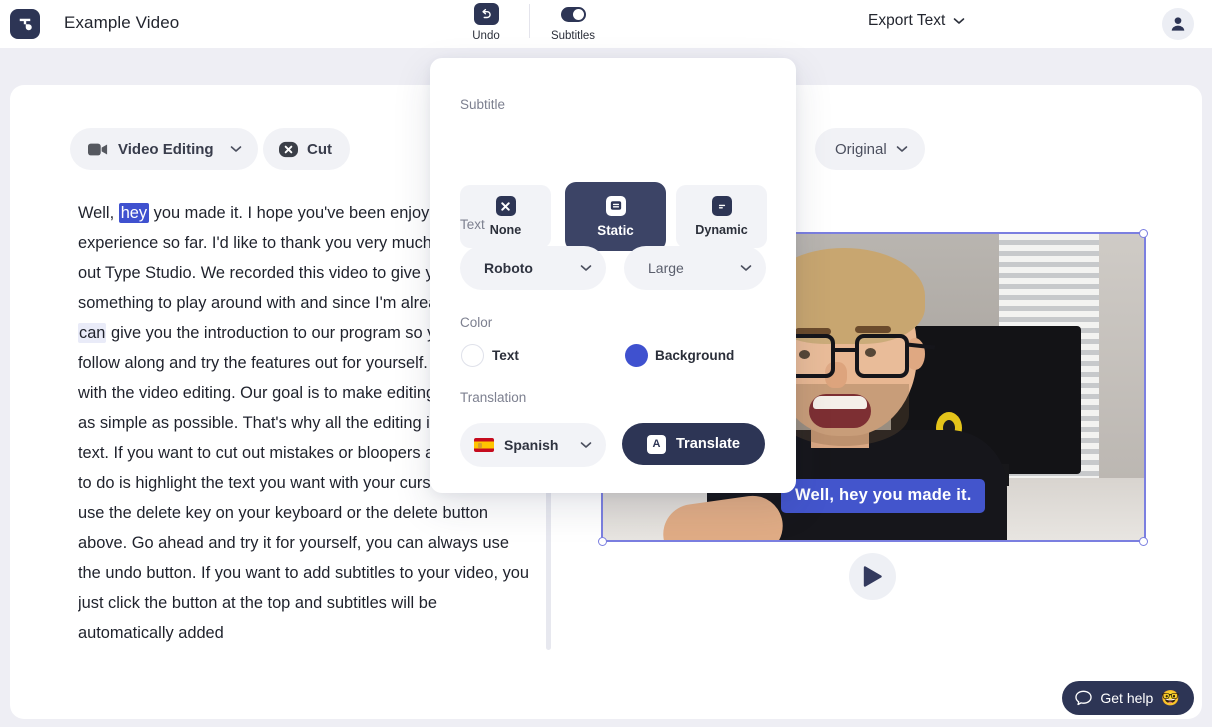 This screenshot has width=1212, height=727. I want to click on subtitle-option-dynamic: Dynamic, so click(721, 216).